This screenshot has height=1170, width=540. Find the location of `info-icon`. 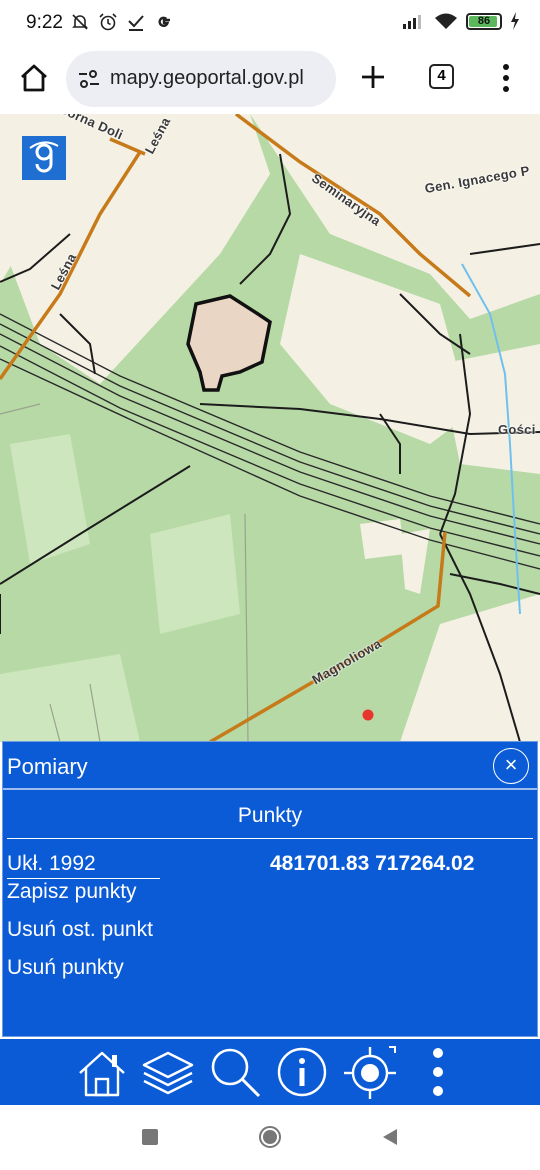

info-icon is located at coordinates (302, 1072).